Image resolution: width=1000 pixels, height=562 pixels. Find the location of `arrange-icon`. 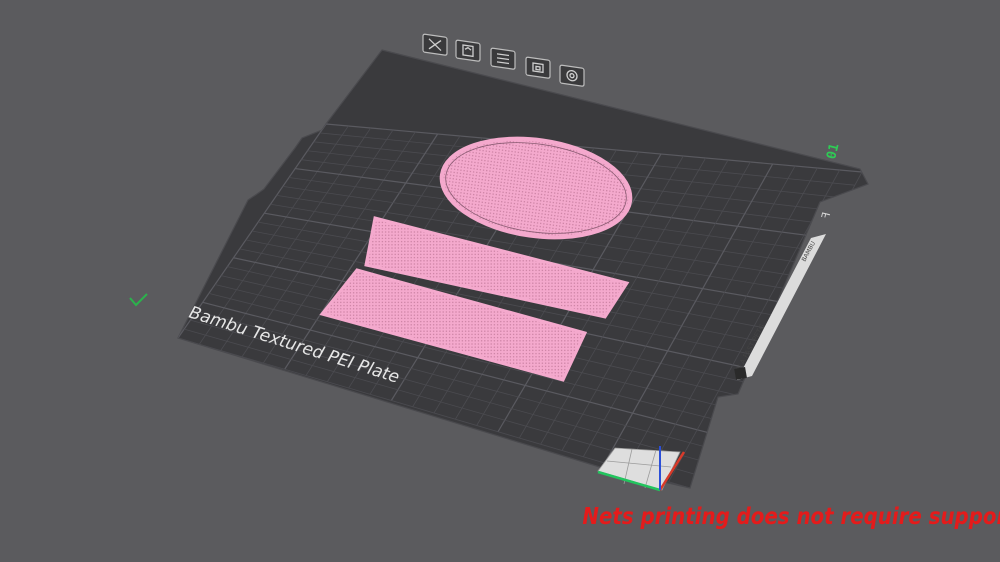

arrange-icon is located at coordinates (503, 58).